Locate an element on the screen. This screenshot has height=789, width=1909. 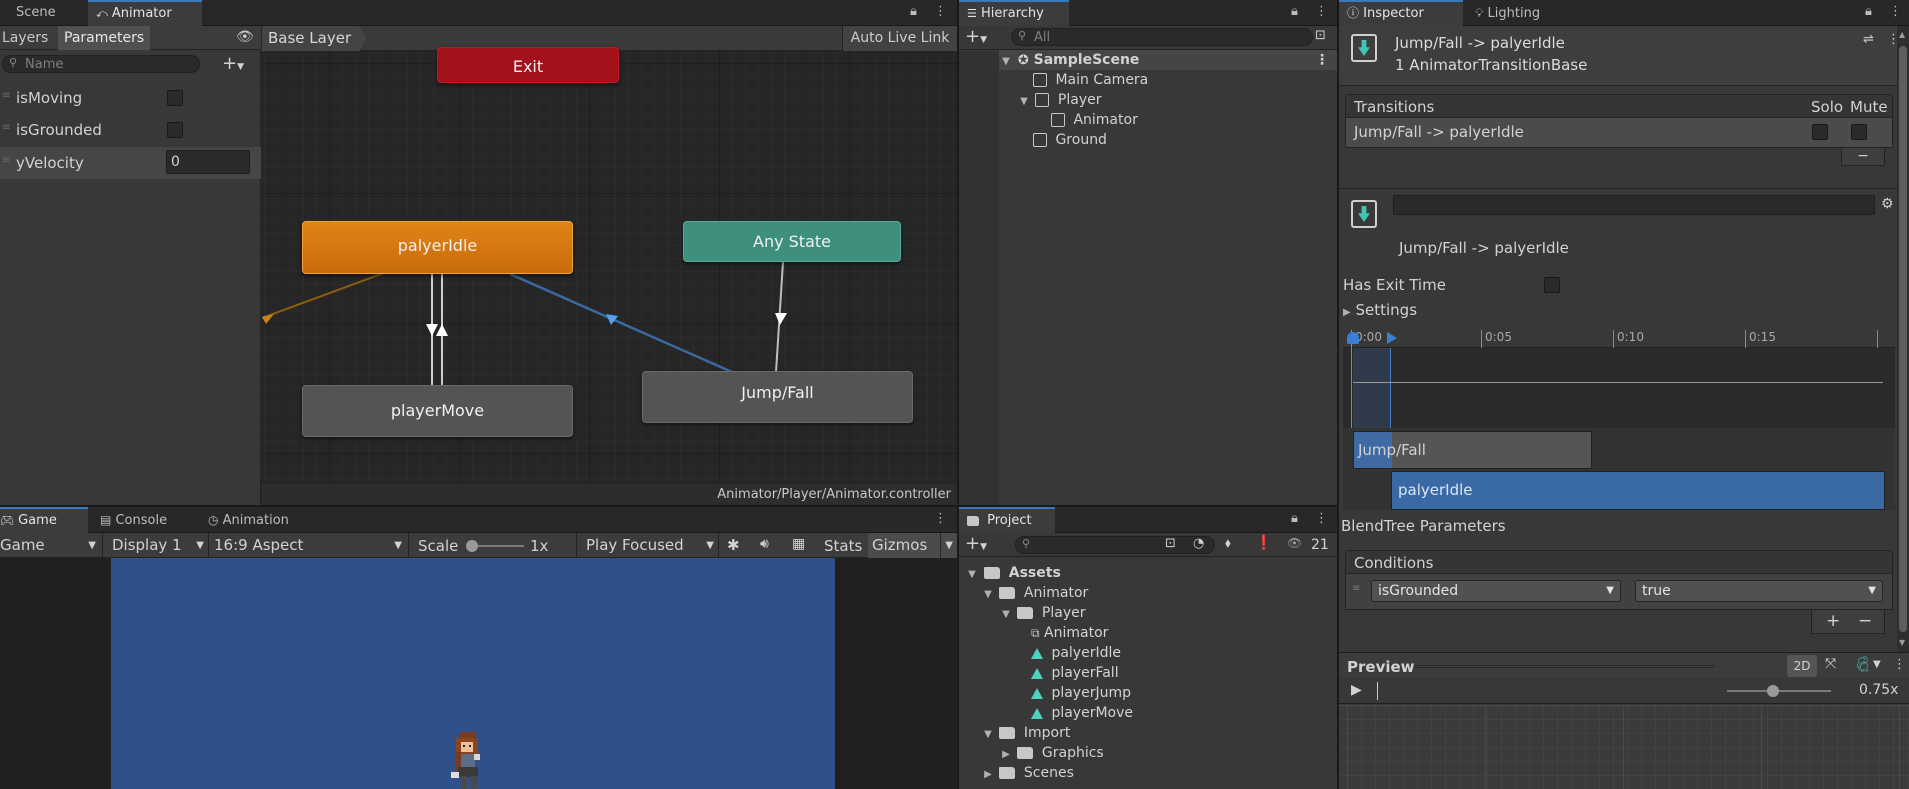
tab-animation: ◷ Animation is located at coordinates (262, 520).